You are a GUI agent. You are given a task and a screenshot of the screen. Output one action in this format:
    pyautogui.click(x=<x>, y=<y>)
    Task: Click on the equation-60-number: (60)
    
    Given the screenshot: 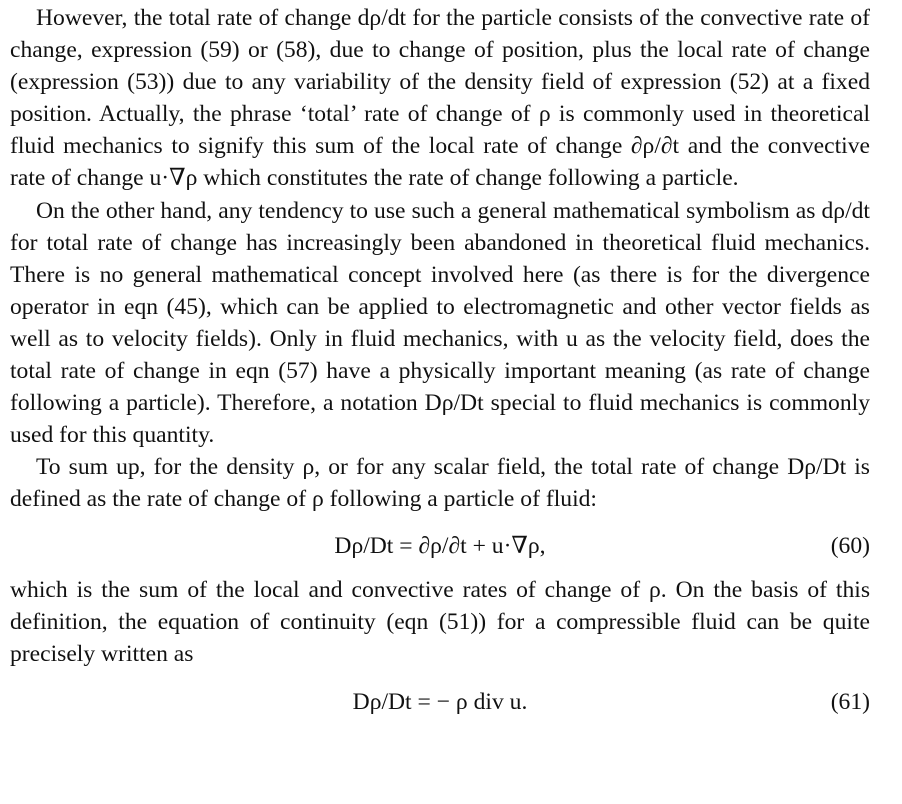 What is the action you would take?
    pyautogui.click(x=850, y=545)
    